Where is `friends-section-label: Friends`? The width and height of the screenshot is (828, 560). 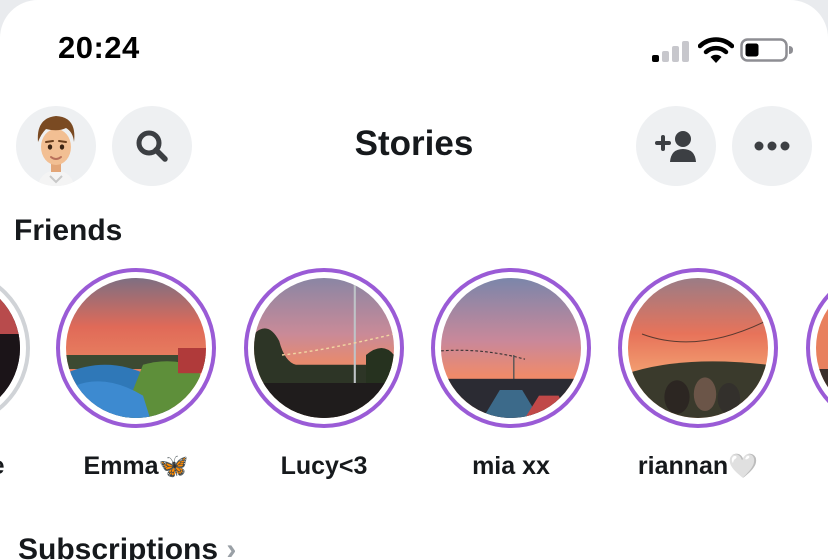
friends-section-label: Friends is located at coordinates (68, 230).